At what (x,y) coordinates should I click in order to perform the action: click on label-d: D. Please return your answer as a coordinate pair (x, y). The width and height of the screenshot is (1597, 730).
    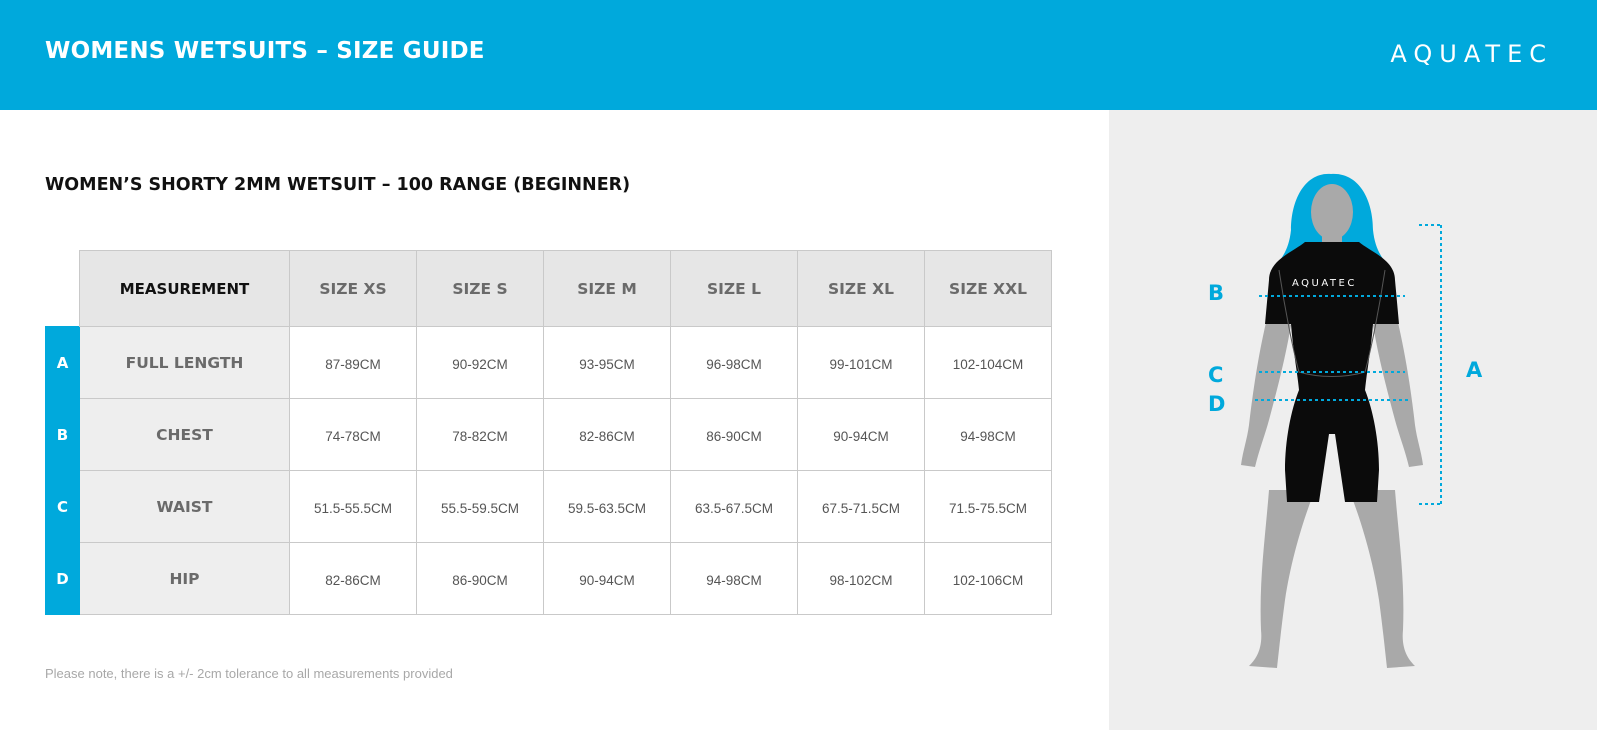
    Looking at the image, I should click on (1217, 404).